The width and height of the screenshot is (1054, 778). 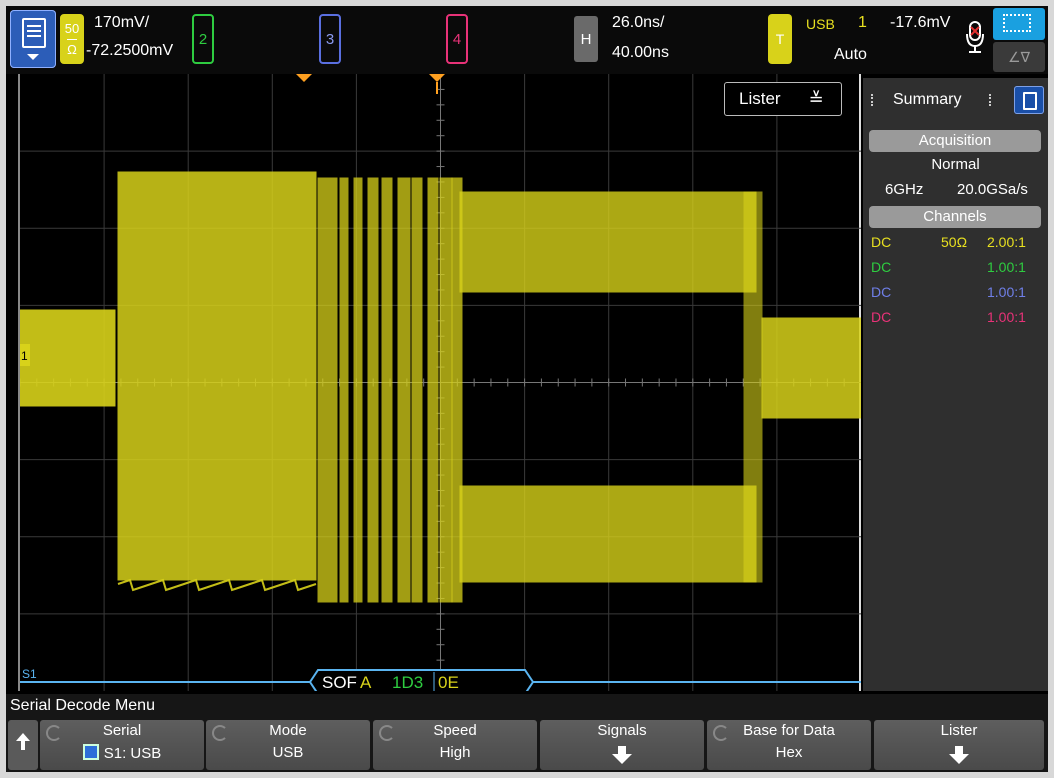 I want to click on checkbox-icon, so click(x=90, y=752).